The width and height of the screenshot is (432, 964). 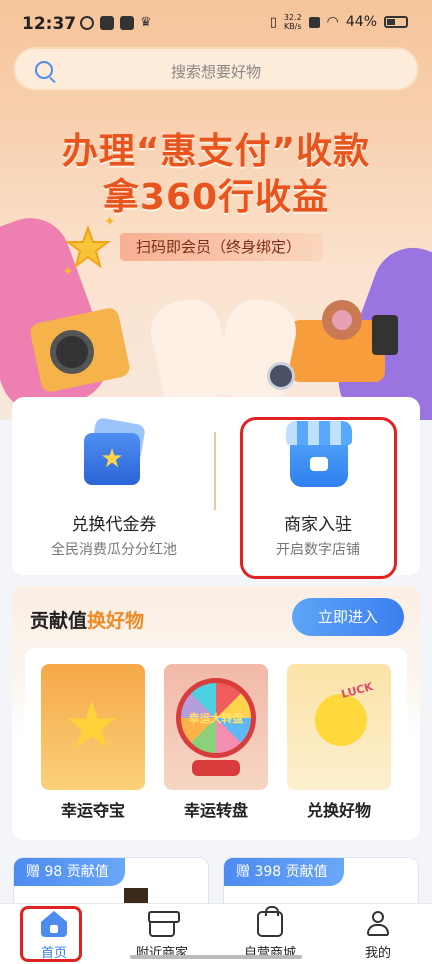 I want to click on prize-exchange-goods: LUCK 兑换好物, so click(x=339, y=742).